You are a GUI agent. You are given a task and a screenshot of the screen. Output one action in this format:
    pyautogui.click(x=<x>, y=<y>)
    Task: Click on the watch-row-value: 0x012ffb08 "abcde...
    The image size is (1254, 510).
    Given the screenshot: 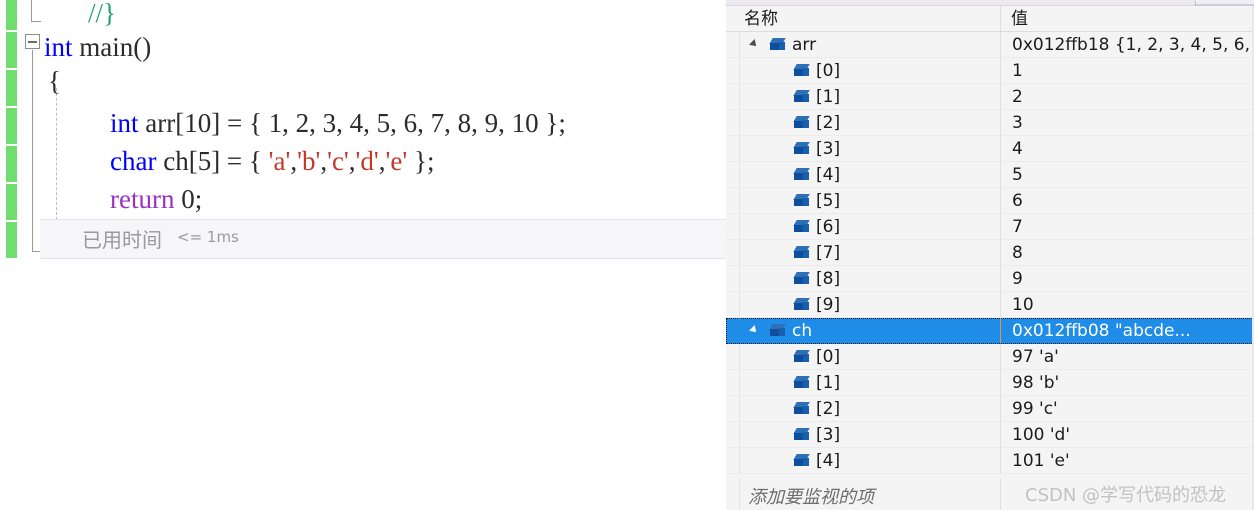 What is the action you would take?
    pyautogui.click(x=1101, y=331)
    